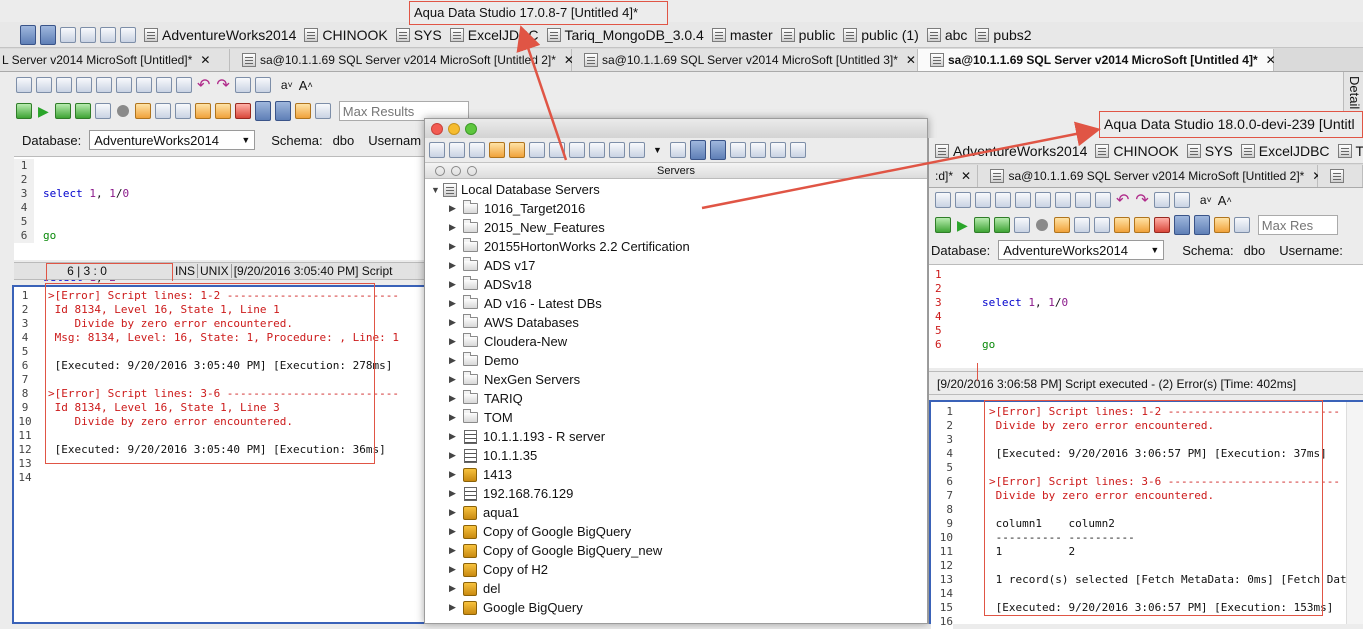  Describe the element at coordinates (901, 165) in the screenshot. I see `arrow-to-new-version` at that location.